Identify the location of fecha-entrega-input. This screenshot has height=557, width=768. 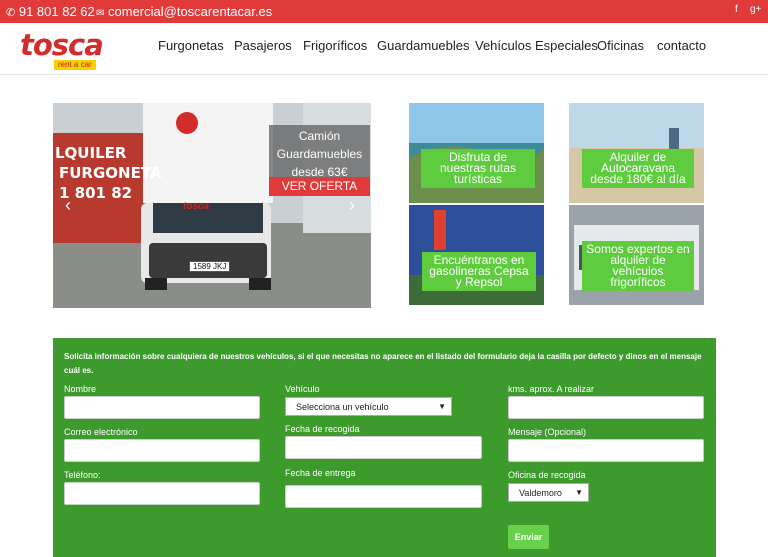
(383, 496).